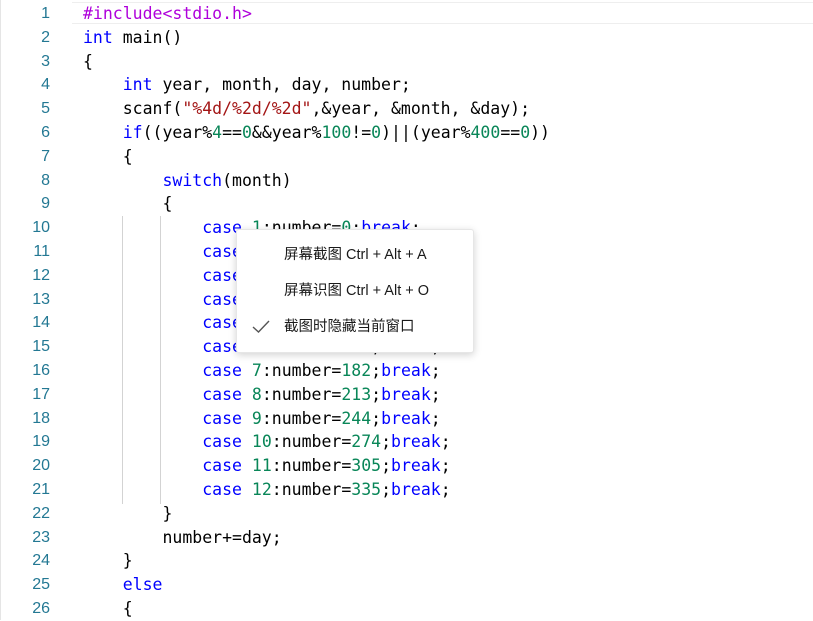 The image size is (813, 621). What do you see at coordinates (256, 394) in the screenshot?
I see `code-token: 8` at bounding box center [256, 394].